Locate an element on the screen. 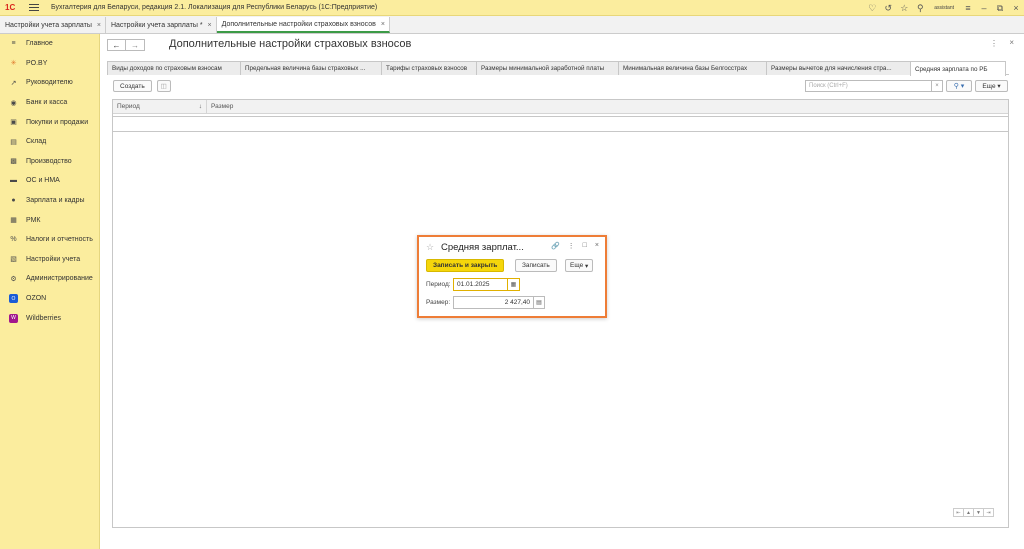 This screenshot has width=1024, height=549. list-toolbar: Создать ◫ is located at coordinates (142, 86).